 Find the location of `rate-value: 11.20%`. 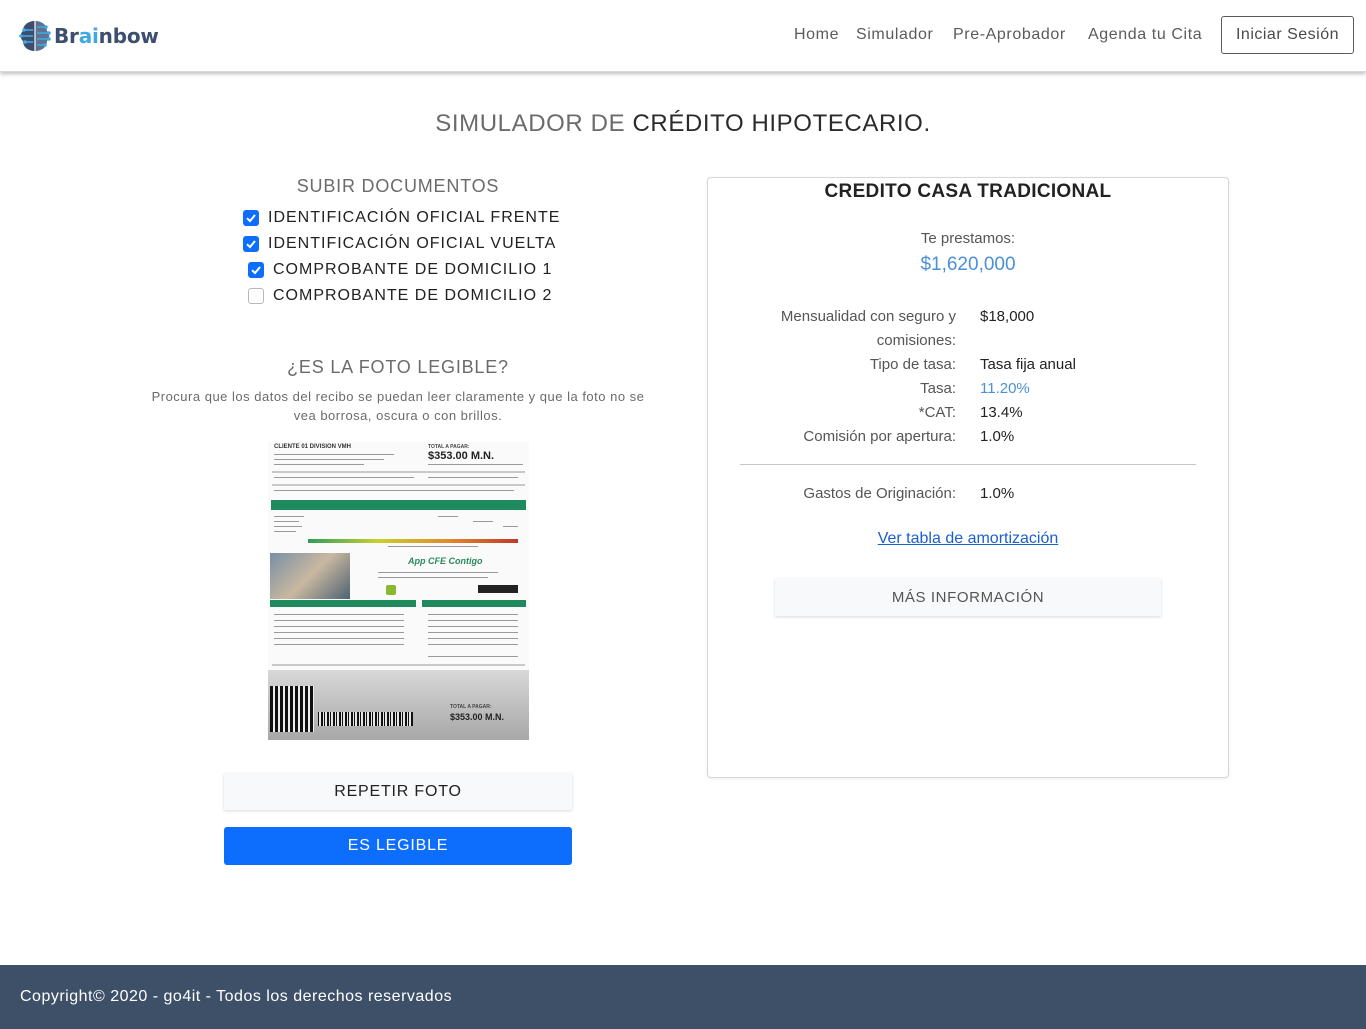

rate-value: 11.20% is located at coordinates (1005, 388).